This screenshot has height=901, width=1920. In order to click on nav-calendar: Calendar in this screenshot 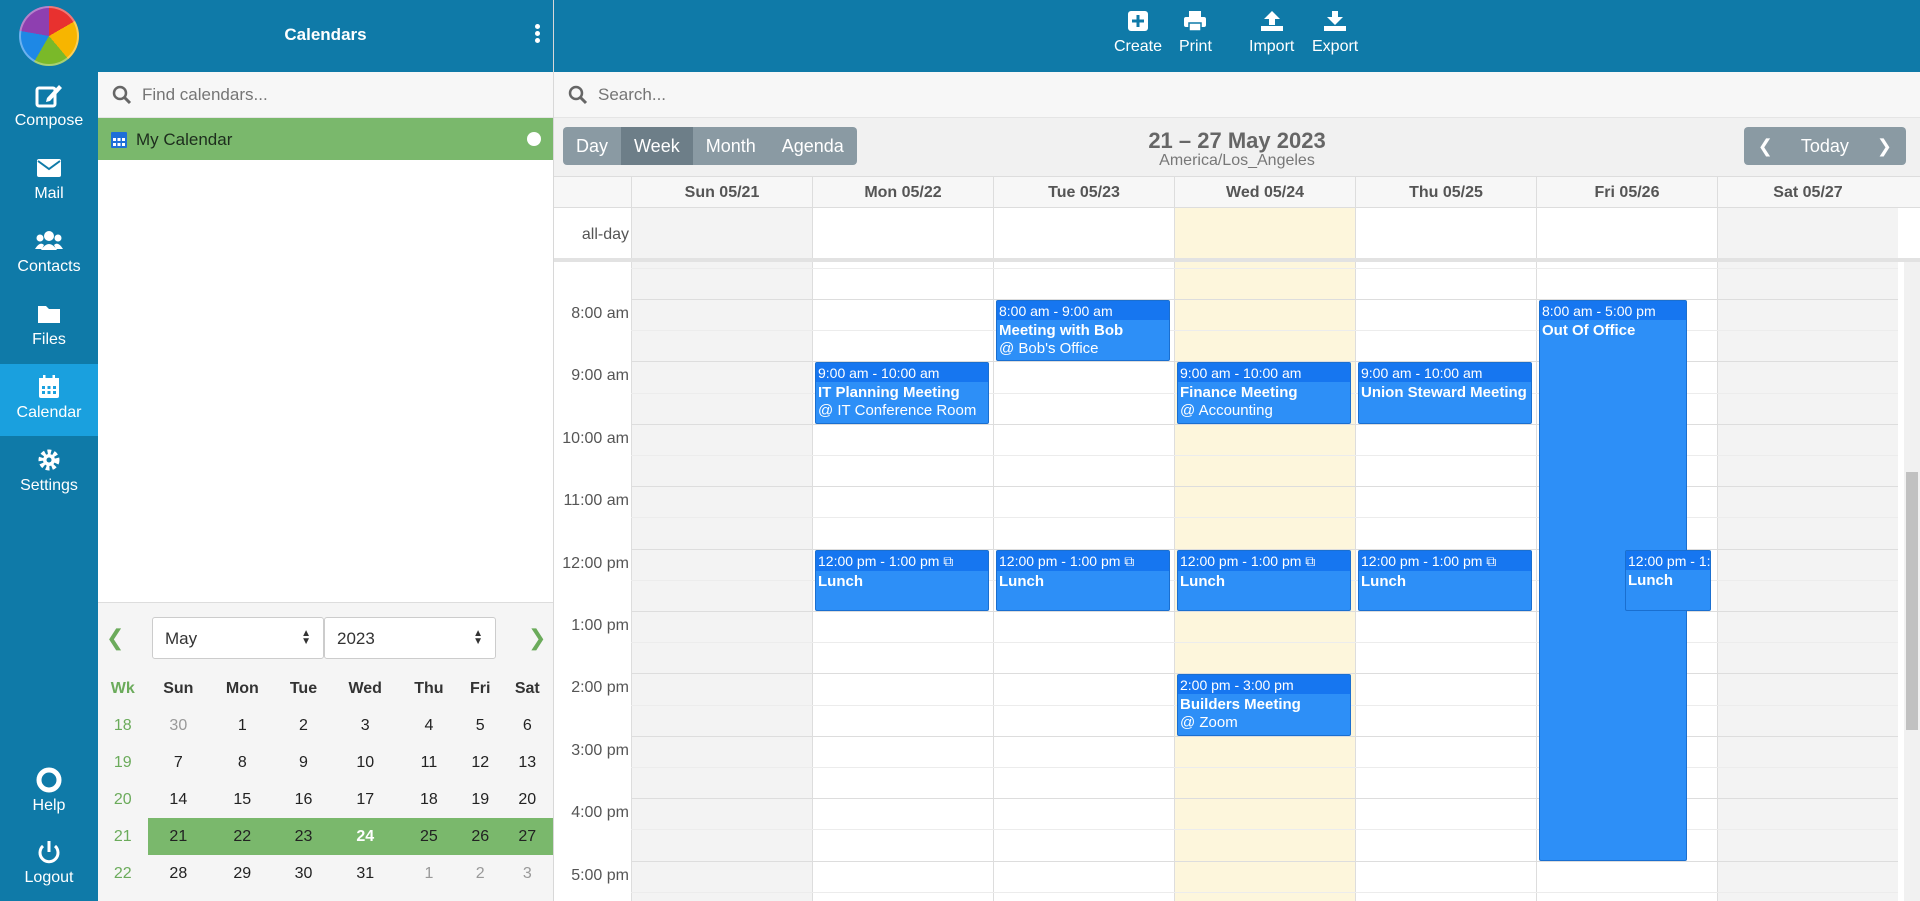, I will do `click(49, 400)`.